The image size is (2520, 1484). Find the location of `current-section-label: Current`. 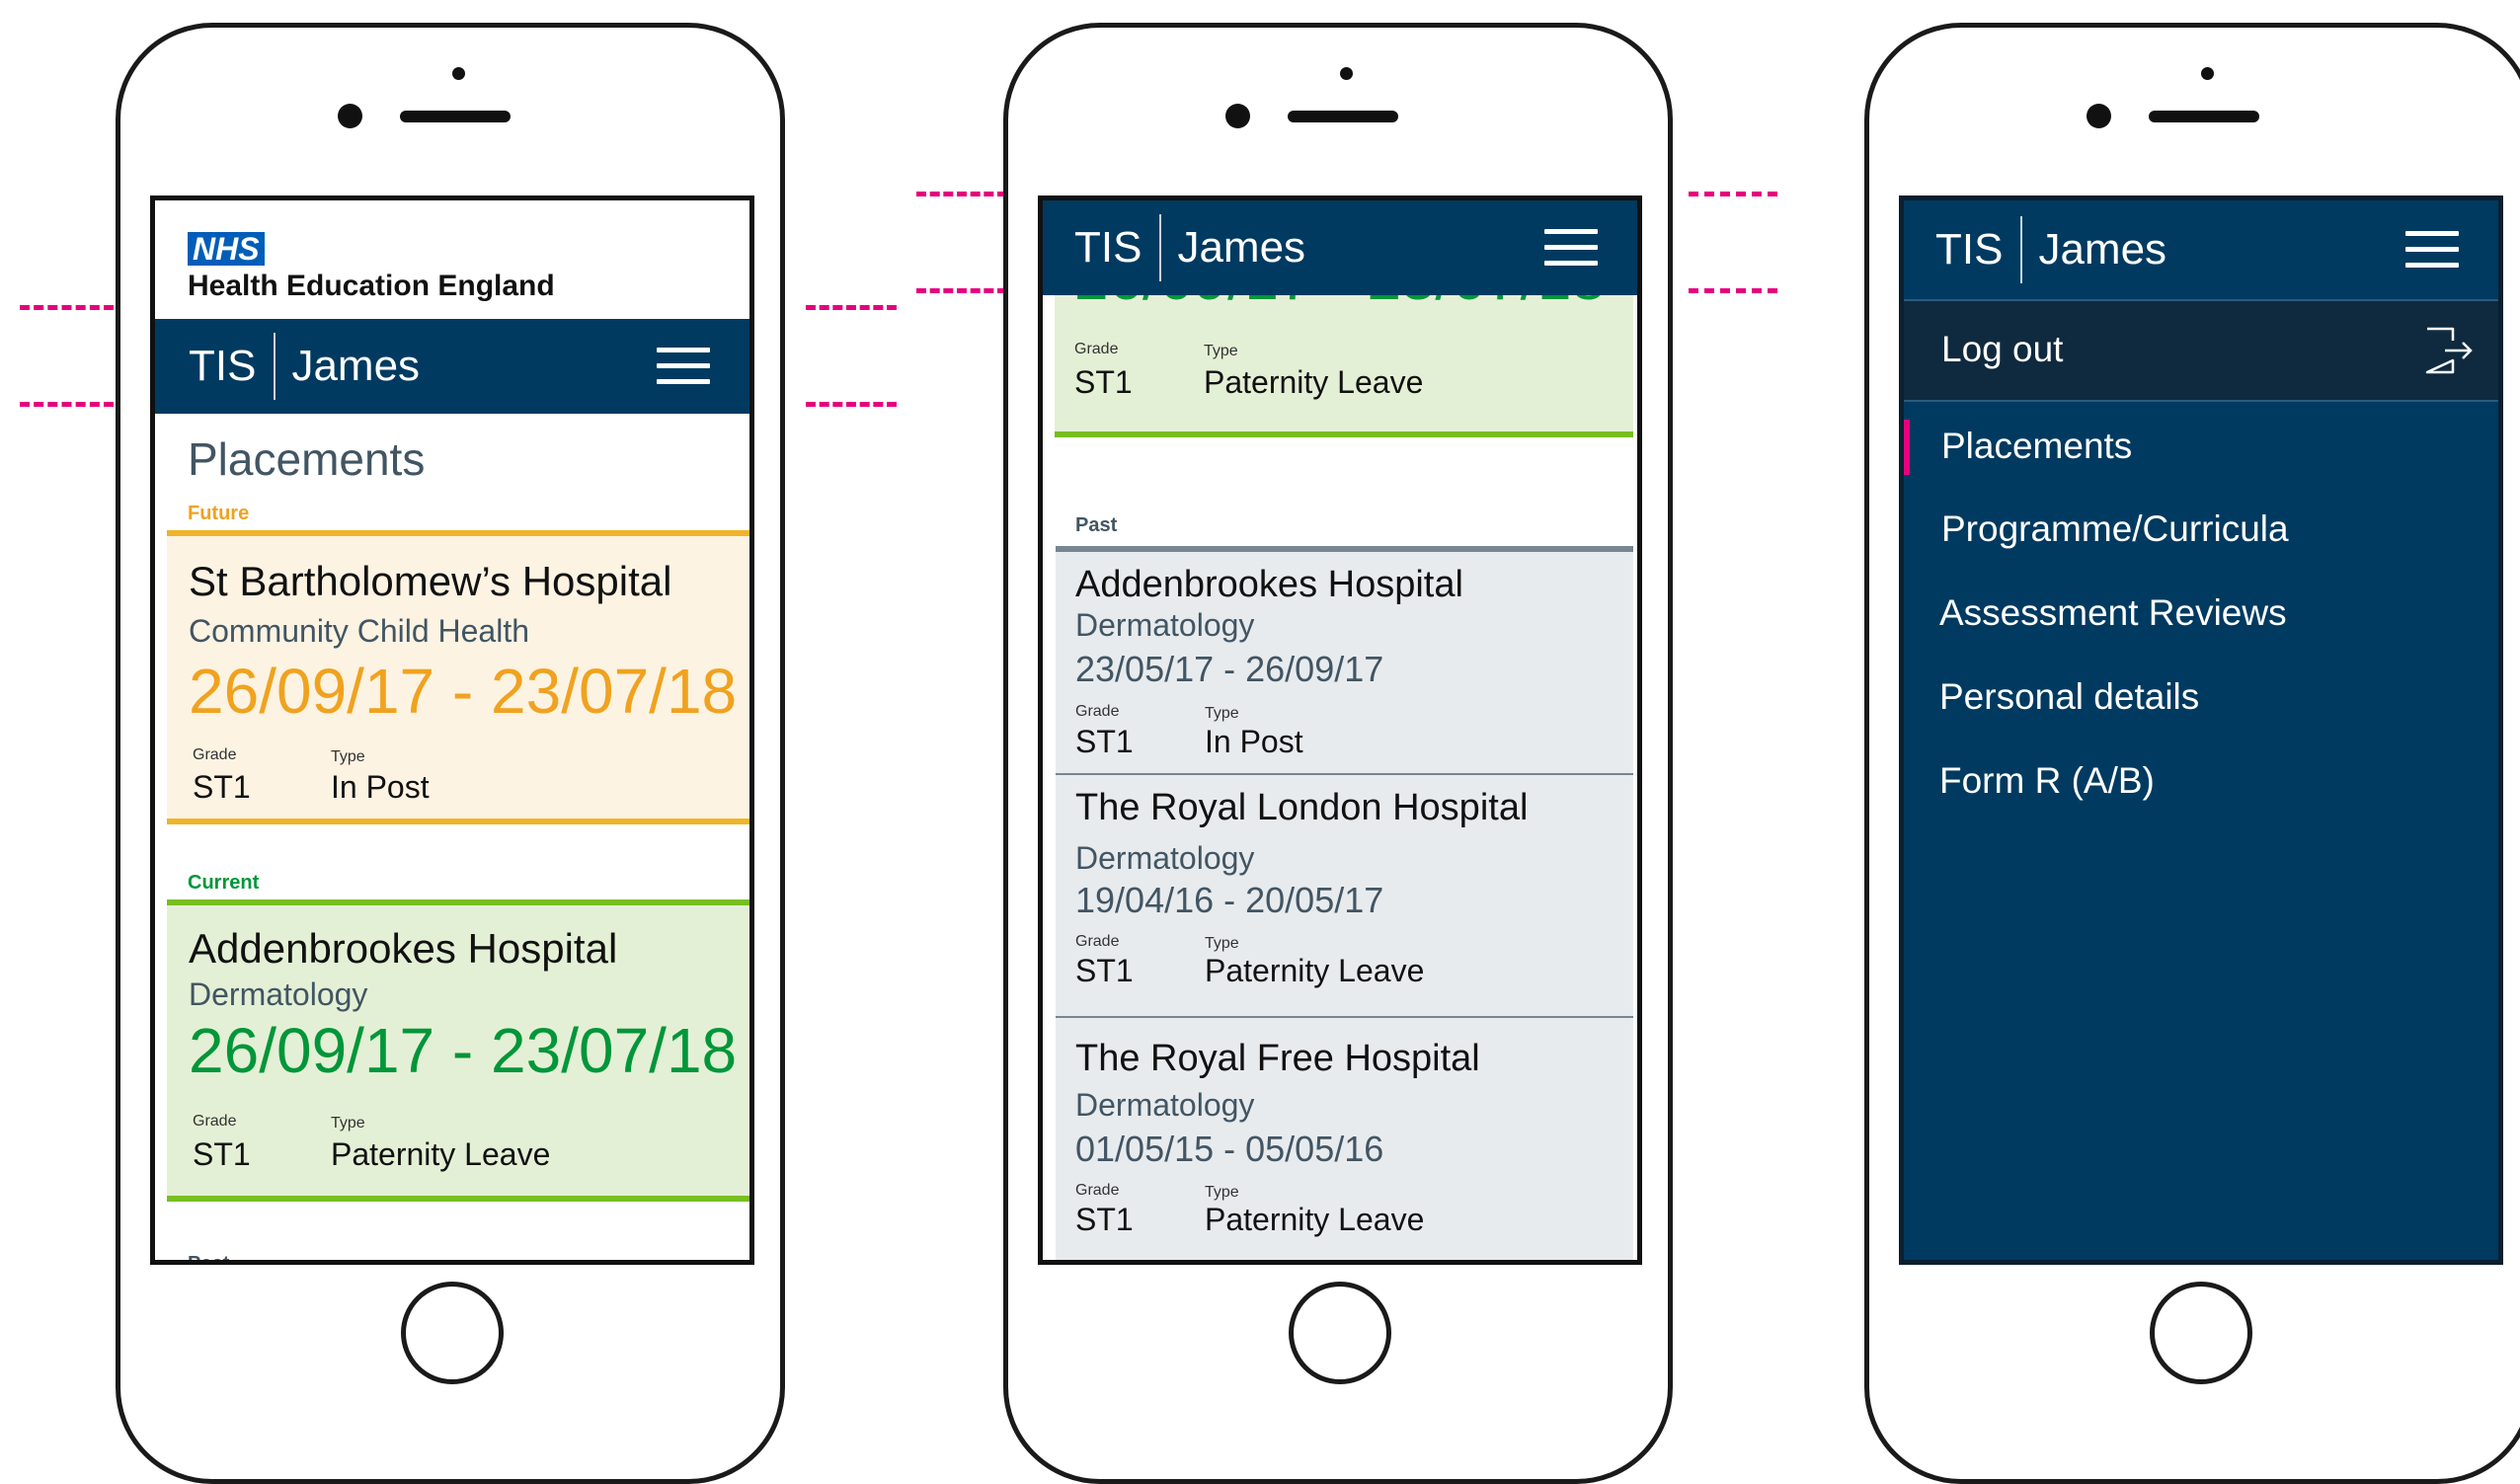

current-section-label: Current is located at coordinates (224, 883).